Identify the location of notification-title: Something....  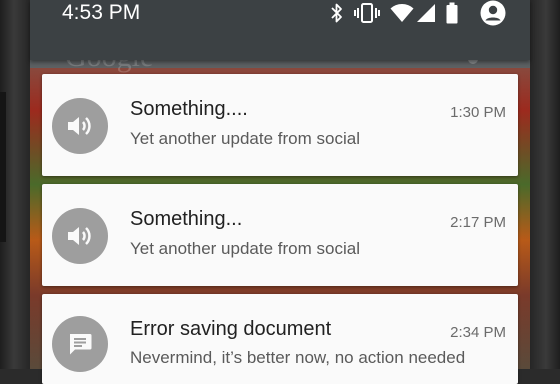
(186, 219).